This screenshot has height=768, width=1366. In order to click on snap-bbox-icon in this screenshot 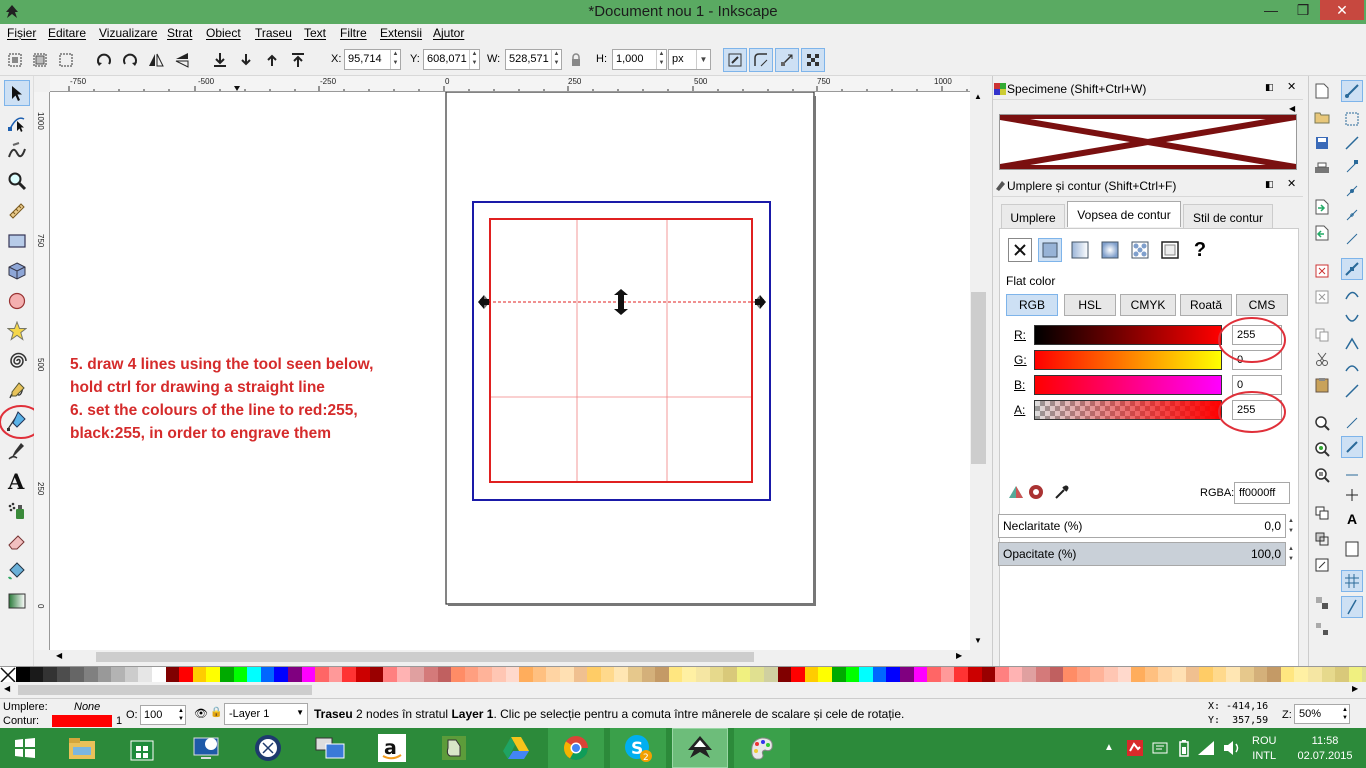, I will do `click(1352, 119)`.